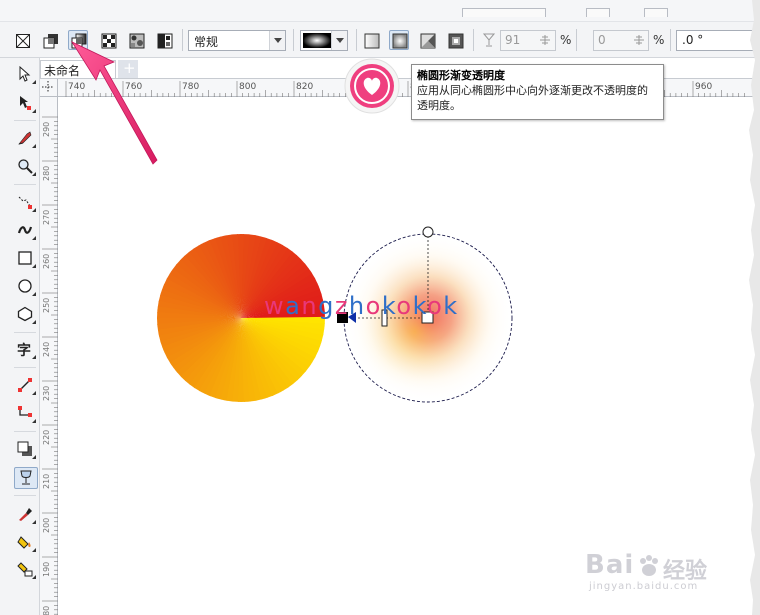 The height and width of the screenshot is (615, 760). I want to click on eyedropper-tool, so click(26, 515).